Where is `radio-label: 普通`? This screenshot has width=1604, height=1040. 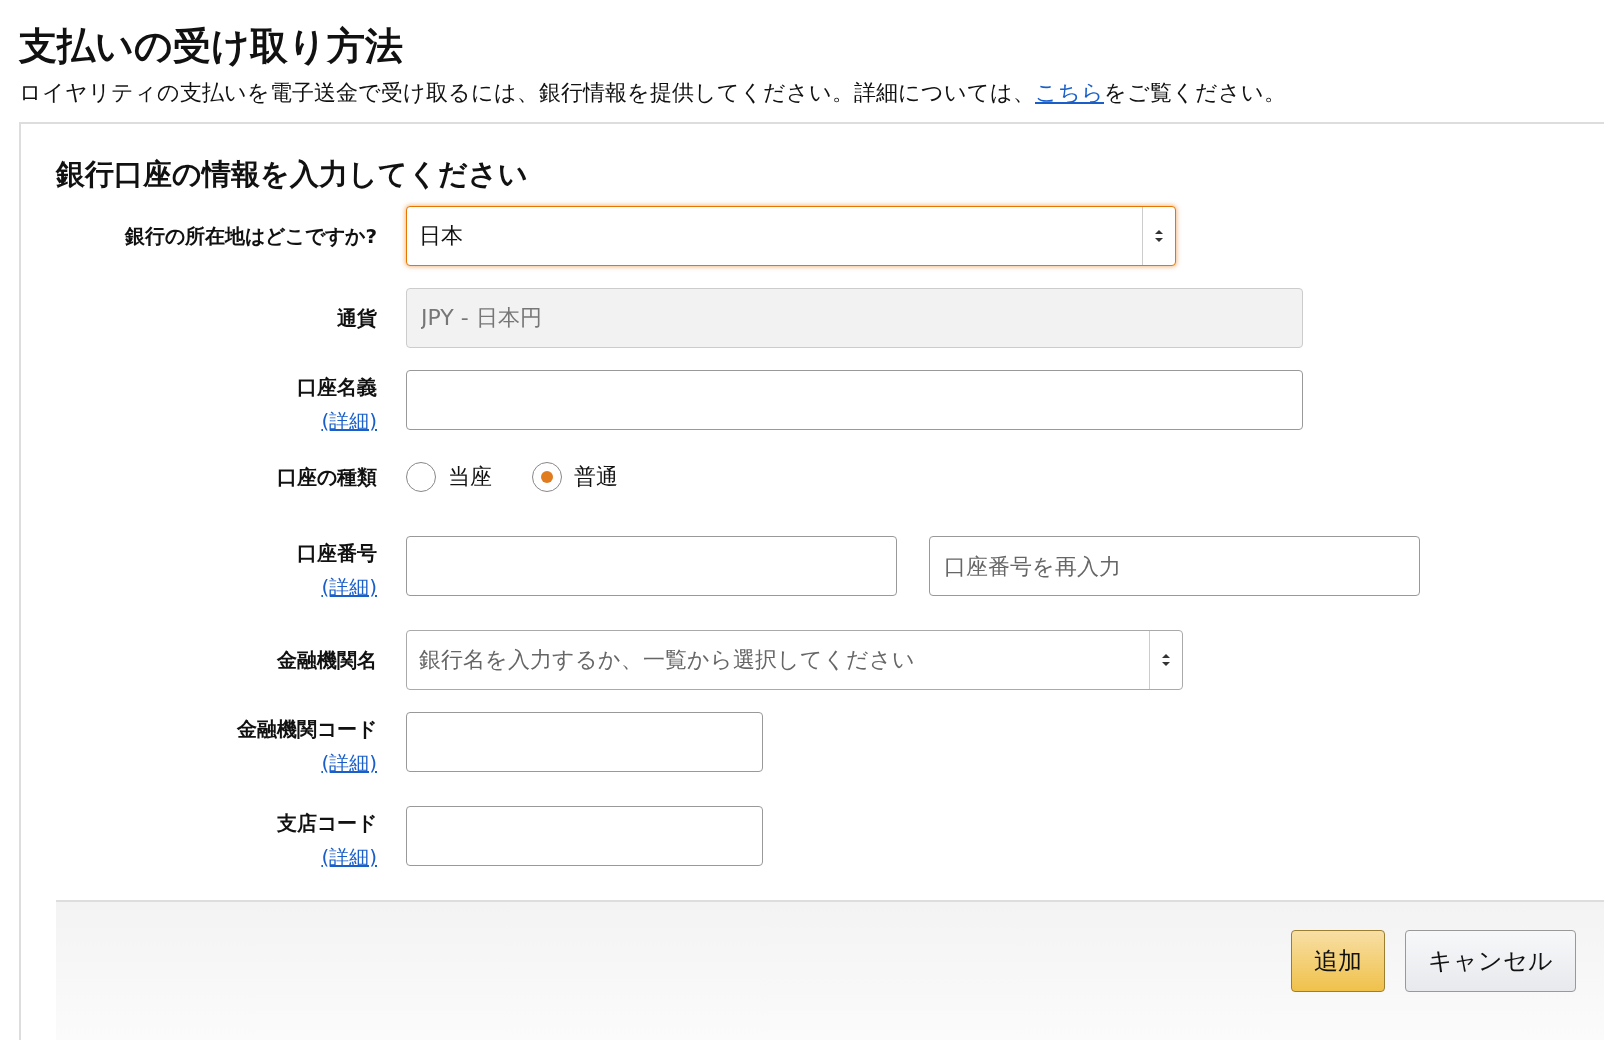 radio-label: 普通 is located at coordinates (596, 477).